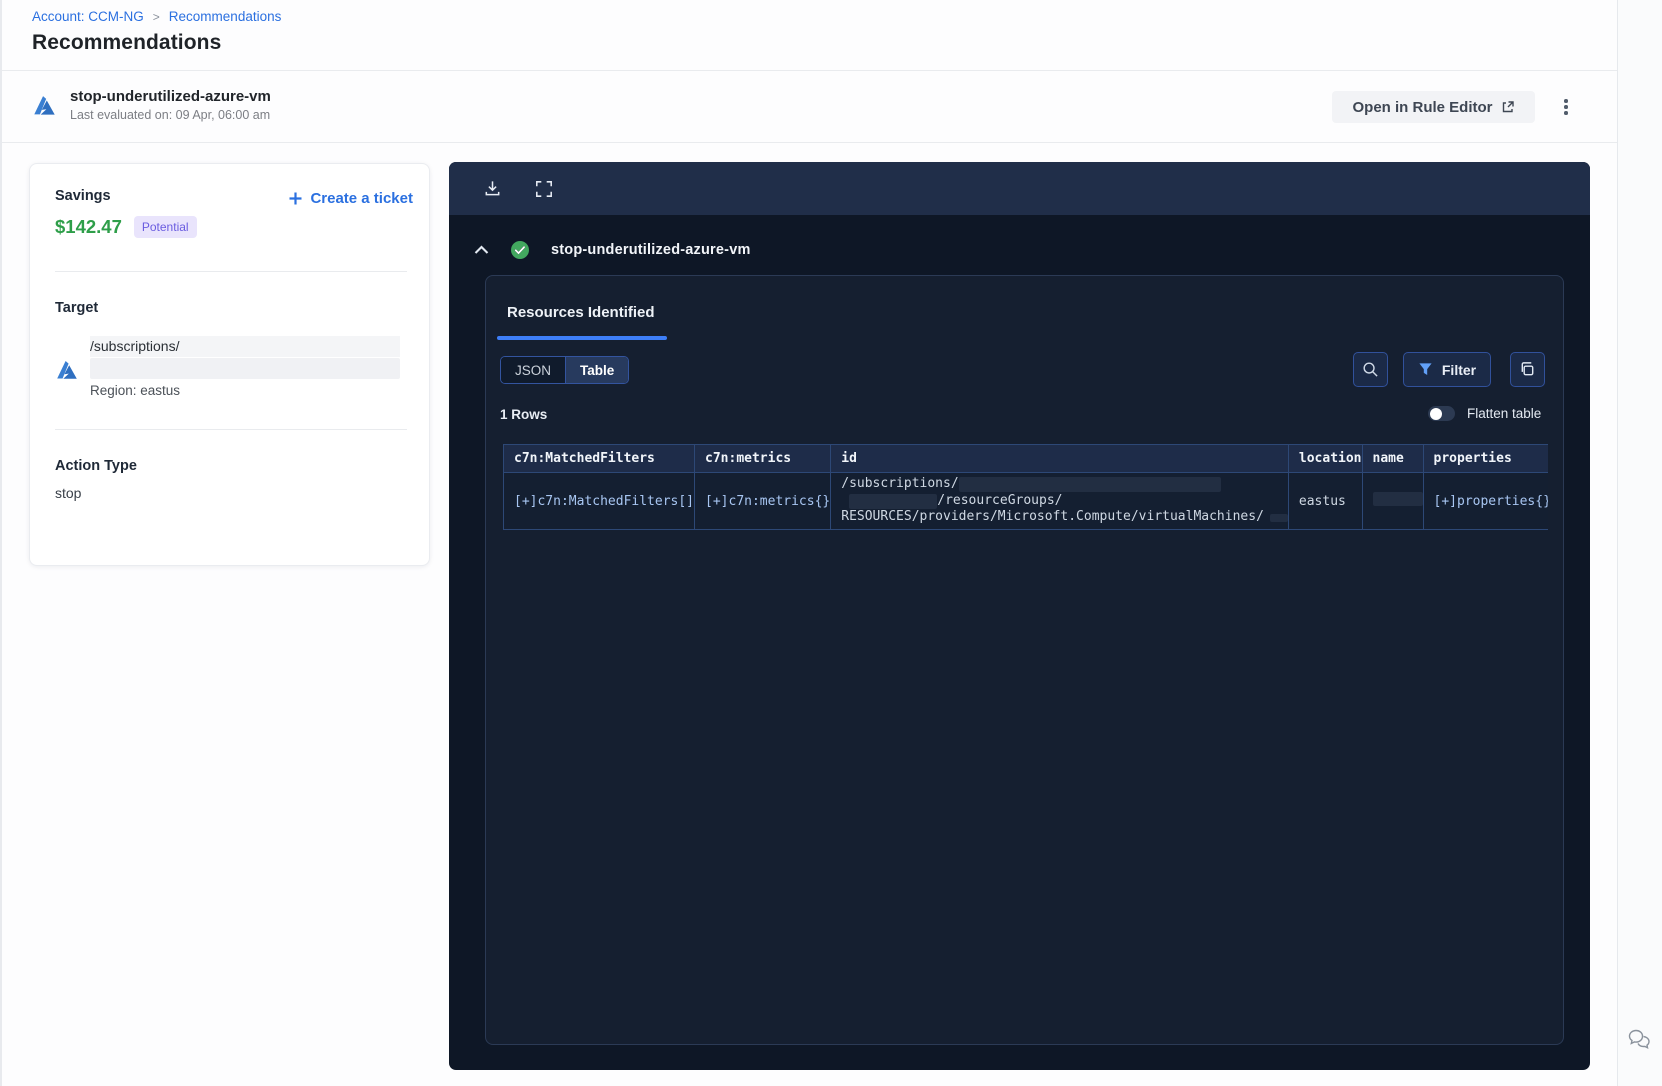  What do you see at coordinates (88, 226) in the screenshot?
I see `savings-amount: $142.47` at bounding box center [88, 226].